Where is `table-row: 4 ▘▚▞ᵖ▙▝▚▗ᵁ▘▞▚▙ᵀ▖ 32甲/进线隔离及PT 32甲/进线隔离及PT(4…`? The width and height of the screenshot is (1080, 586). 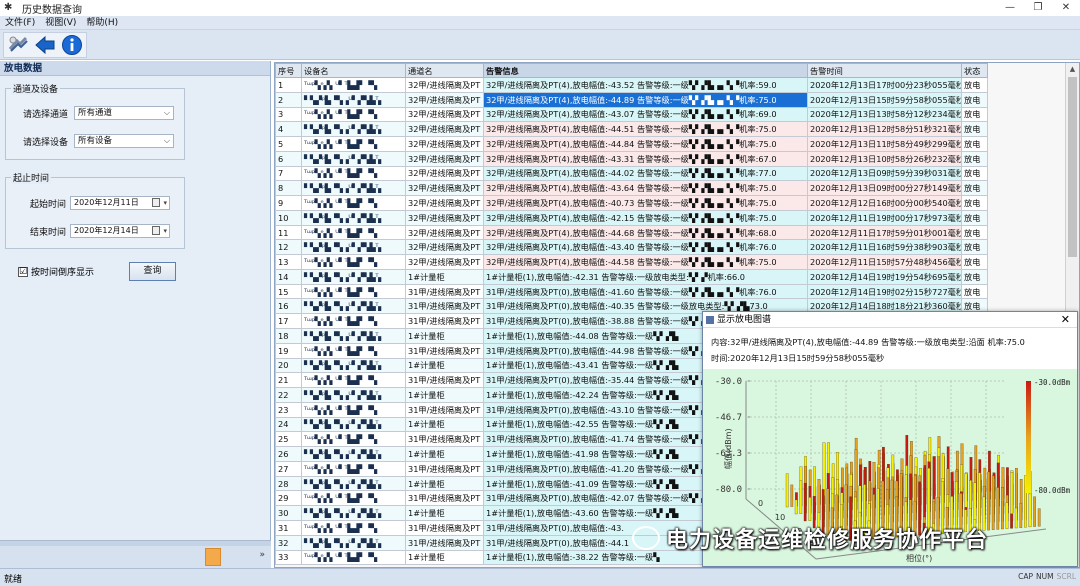
table-row: 4 ▘▚▞ᵖ▙▝▚▗ᵁ▘▞▚▙ᵀ▖ 32甲/进线隔离及PT 32甲/进线隔离及PT(4… is located at coordinates (631, 129).